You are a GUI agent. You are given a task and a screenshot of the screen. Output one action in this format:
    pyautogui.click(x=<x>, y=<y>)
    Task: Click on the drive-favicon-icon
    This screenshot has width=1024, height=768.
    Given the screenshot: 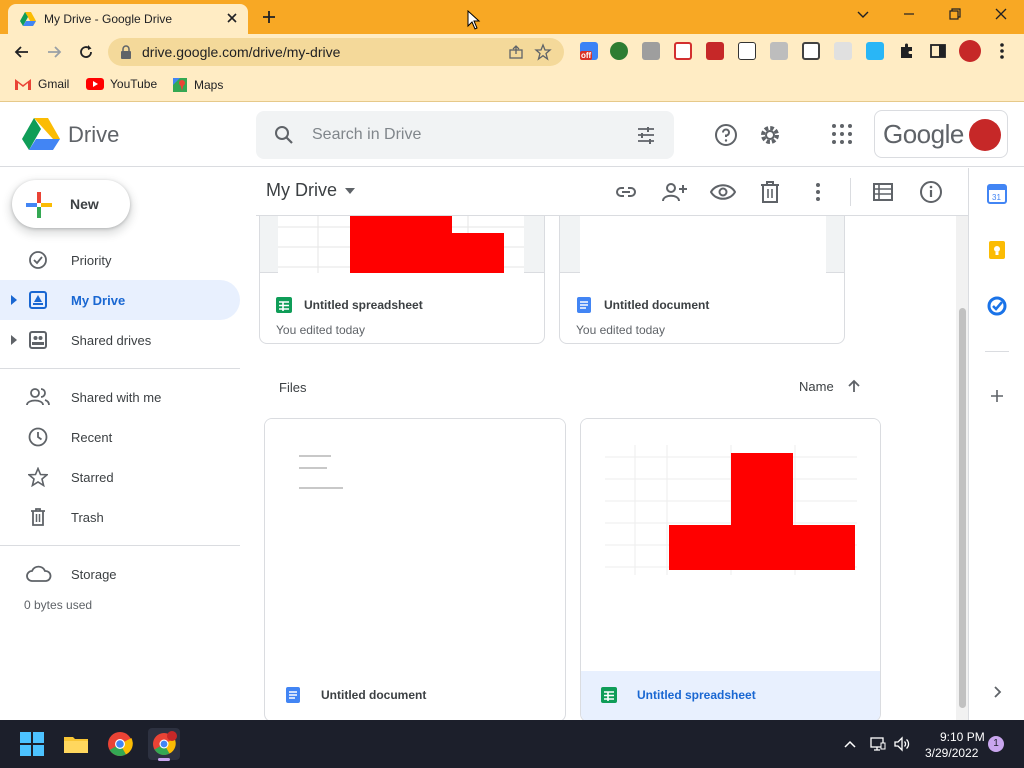 What is the action you would take?
    pyautogui.click(x=28, y=19)
    